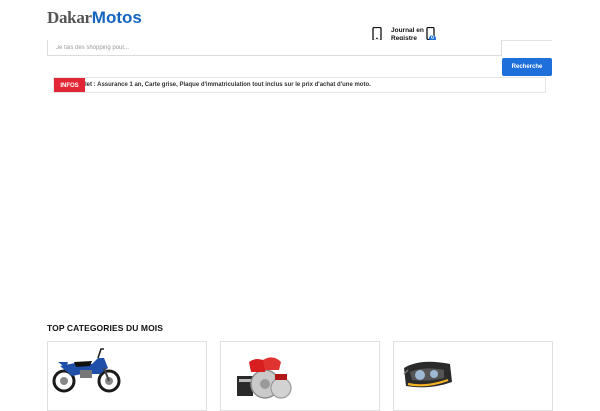 The height and width of the screenshot is (411, 600). Describe the element at coordinates (264, 378) in the screenshot. I see `brake-kit-image` at that location.